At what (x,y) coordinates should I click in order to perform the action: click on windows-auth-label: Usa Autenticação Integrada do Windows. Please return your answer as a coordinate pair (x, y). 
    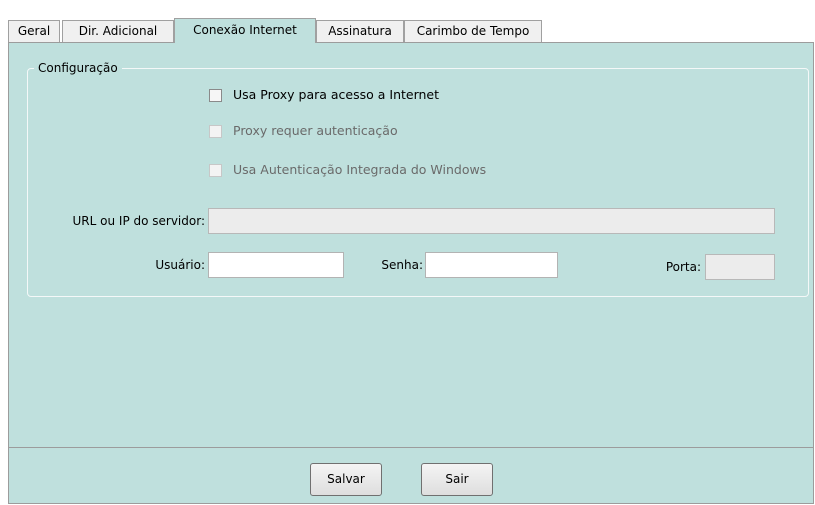
    Looking at the image, I should click on (360, 169).